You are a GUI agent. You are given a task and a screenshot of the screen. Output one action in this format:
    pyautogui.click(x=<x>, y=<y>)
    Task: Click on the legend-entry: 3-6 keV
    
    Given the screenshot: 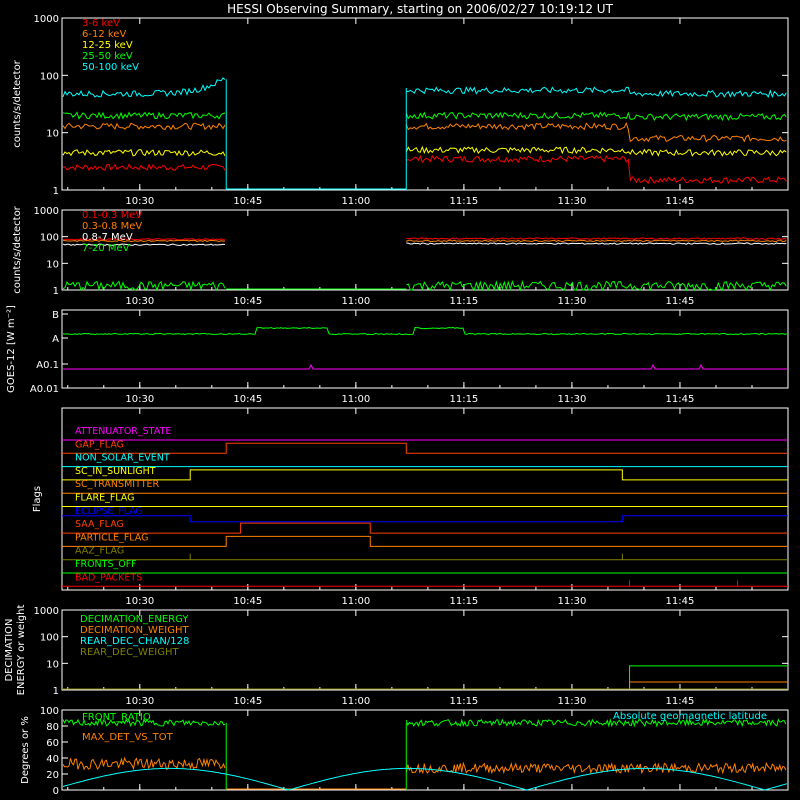 What is the action you would take?
    pyautogui.click(x=101, y=23)
    